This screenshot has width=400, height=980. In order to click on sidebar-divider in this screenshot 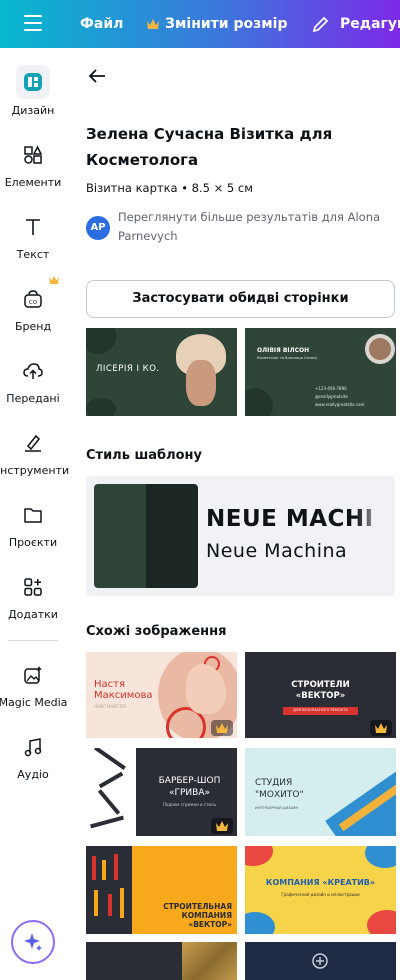, I will do `click(33, 640)`.